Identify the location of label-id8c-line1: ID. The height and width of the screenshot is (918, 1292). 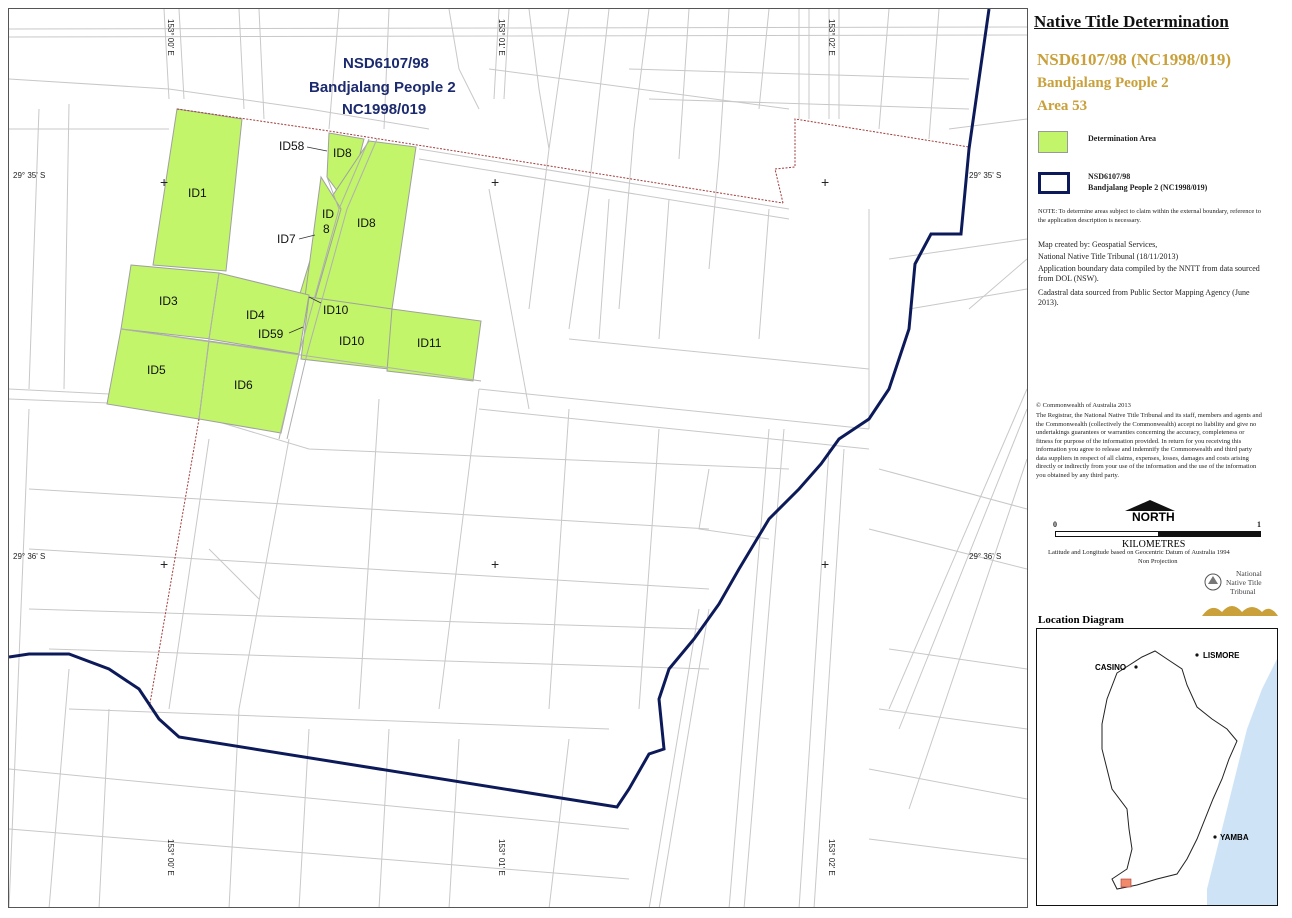
(328, 214).